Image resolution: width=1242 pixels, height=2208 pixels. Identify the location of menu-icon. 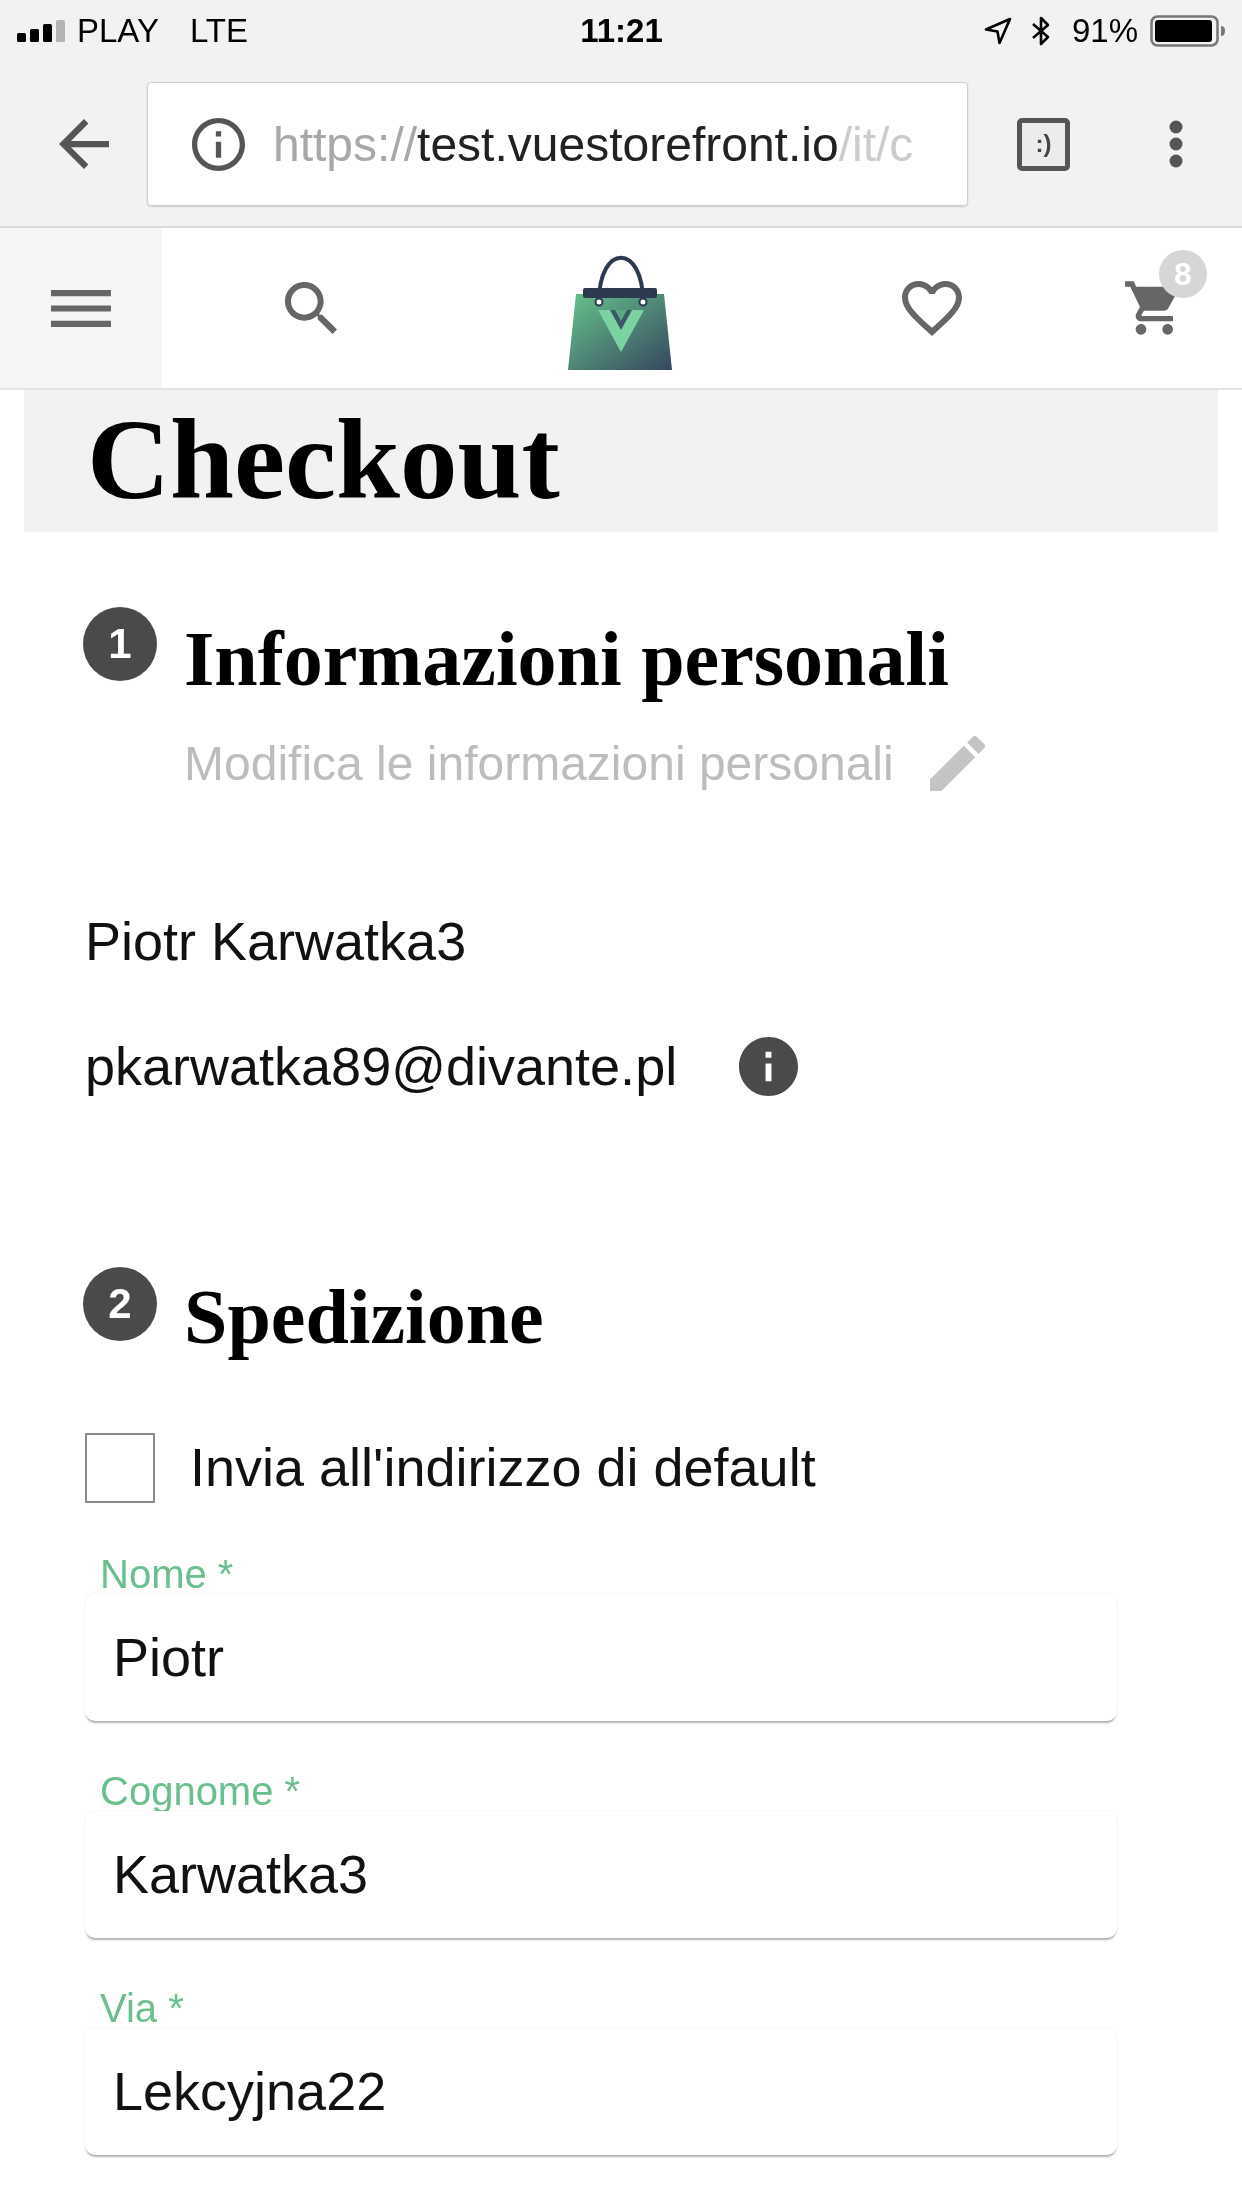
(81, 308).